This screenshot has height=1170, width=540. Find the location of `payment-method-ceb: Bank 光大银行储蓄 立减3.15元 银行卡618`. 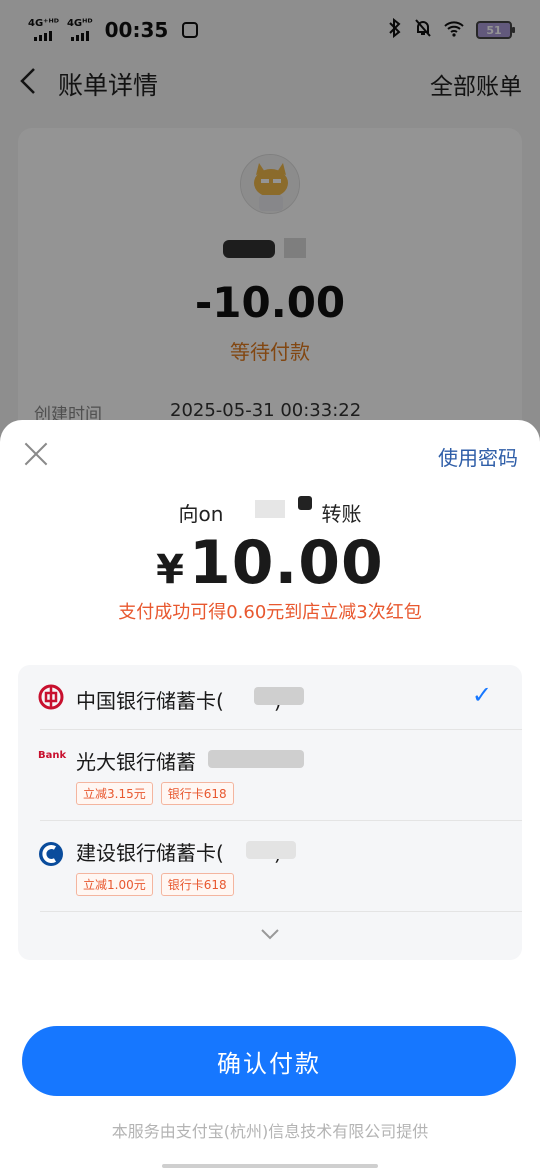

payment-method-ceb: Bank 光大银行储蓄 立减3.15元 银行卡618 is located at coordinates (270, 775).